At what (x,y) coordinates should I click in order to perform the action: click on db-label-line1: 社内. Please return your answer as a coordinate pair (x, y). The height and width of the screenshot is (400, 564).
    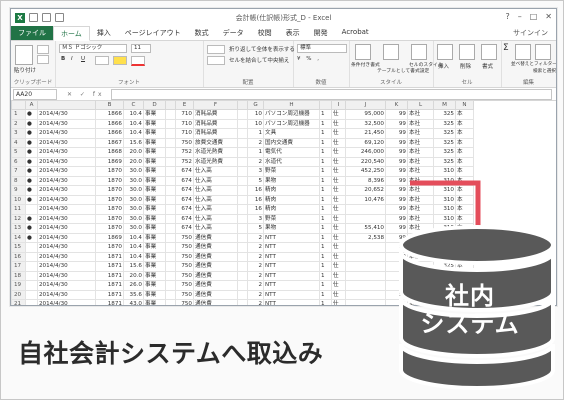
    Looking at the image, I should click on (470, 296).